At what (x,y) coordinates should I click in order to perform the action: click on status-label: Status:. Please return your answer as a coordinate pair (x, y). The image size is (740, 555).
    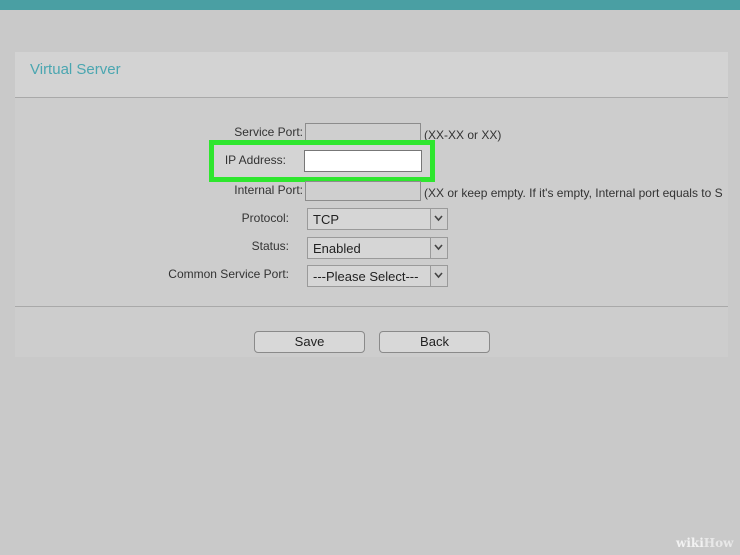
    Looking at the image, I should click on (270, 246).